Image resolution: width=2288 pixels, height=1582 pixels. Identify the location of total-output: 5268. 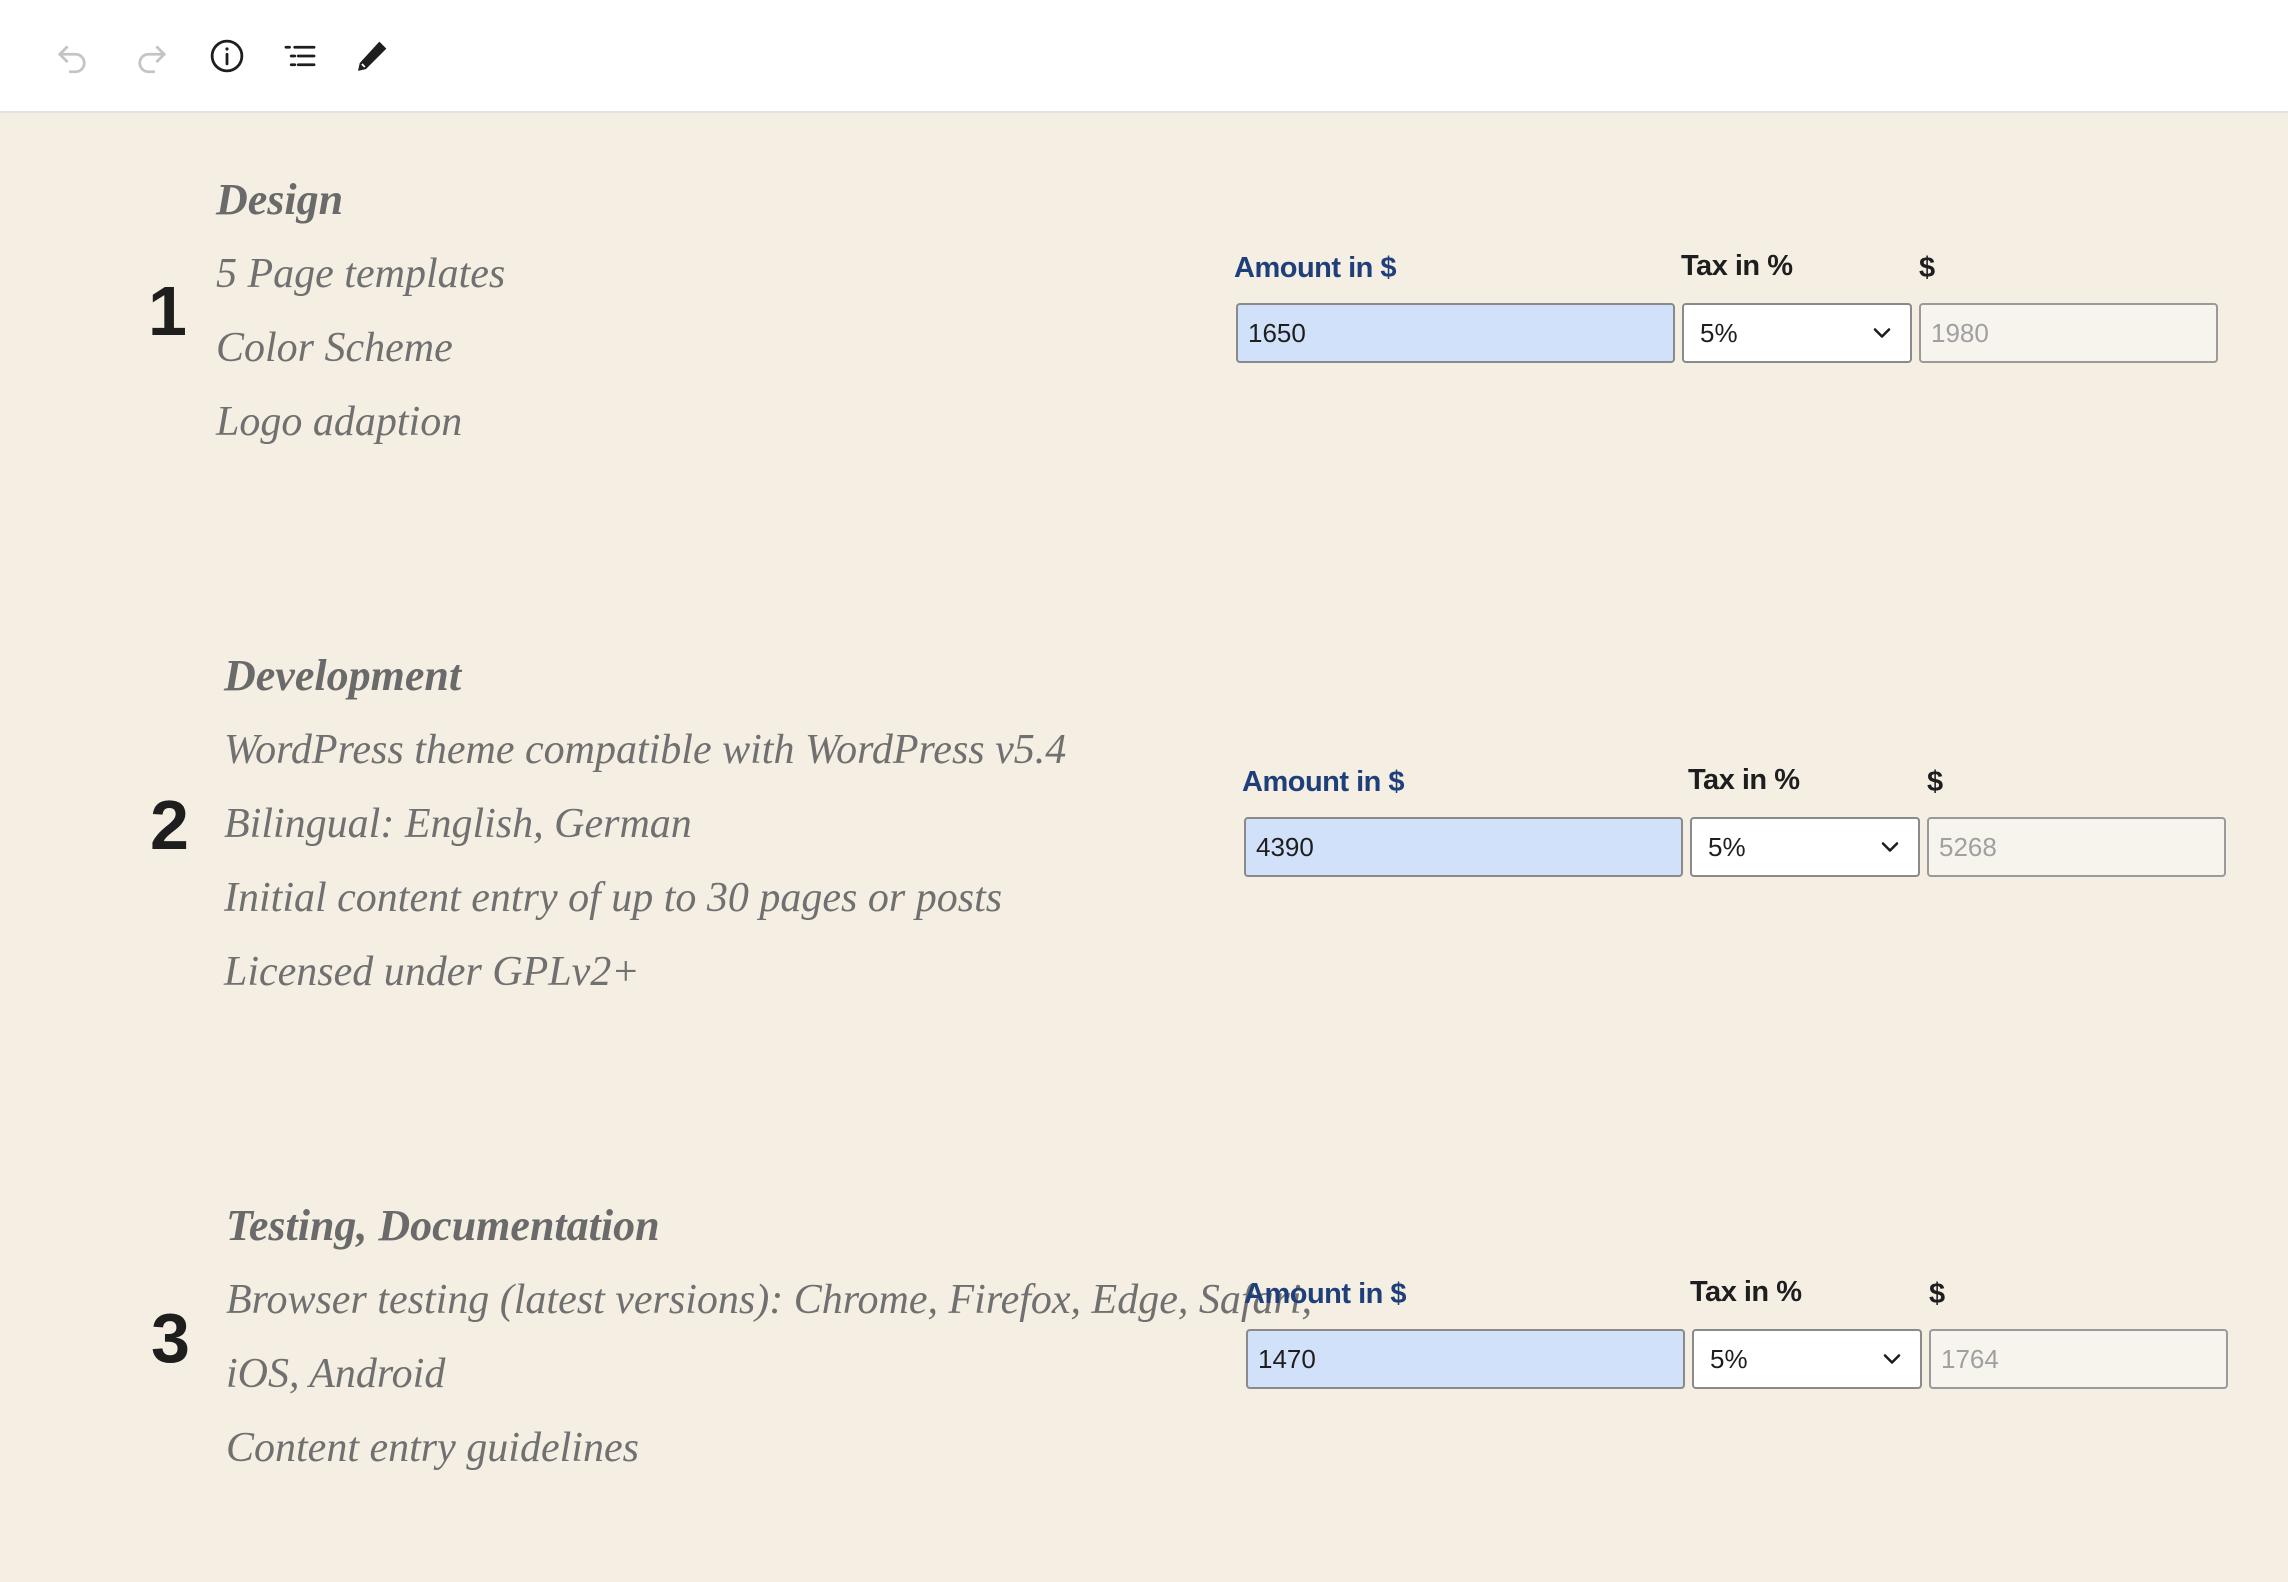
(2076, 847).